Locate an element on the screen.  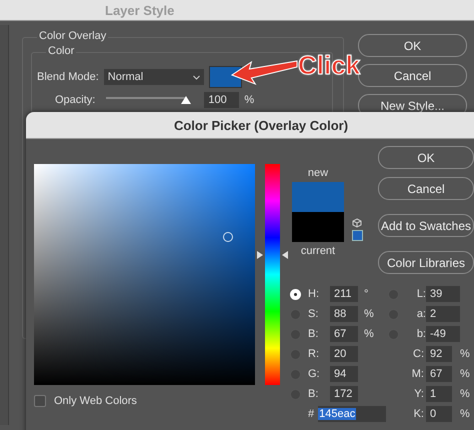
hex-label: # is located at coordinates (311, 414).